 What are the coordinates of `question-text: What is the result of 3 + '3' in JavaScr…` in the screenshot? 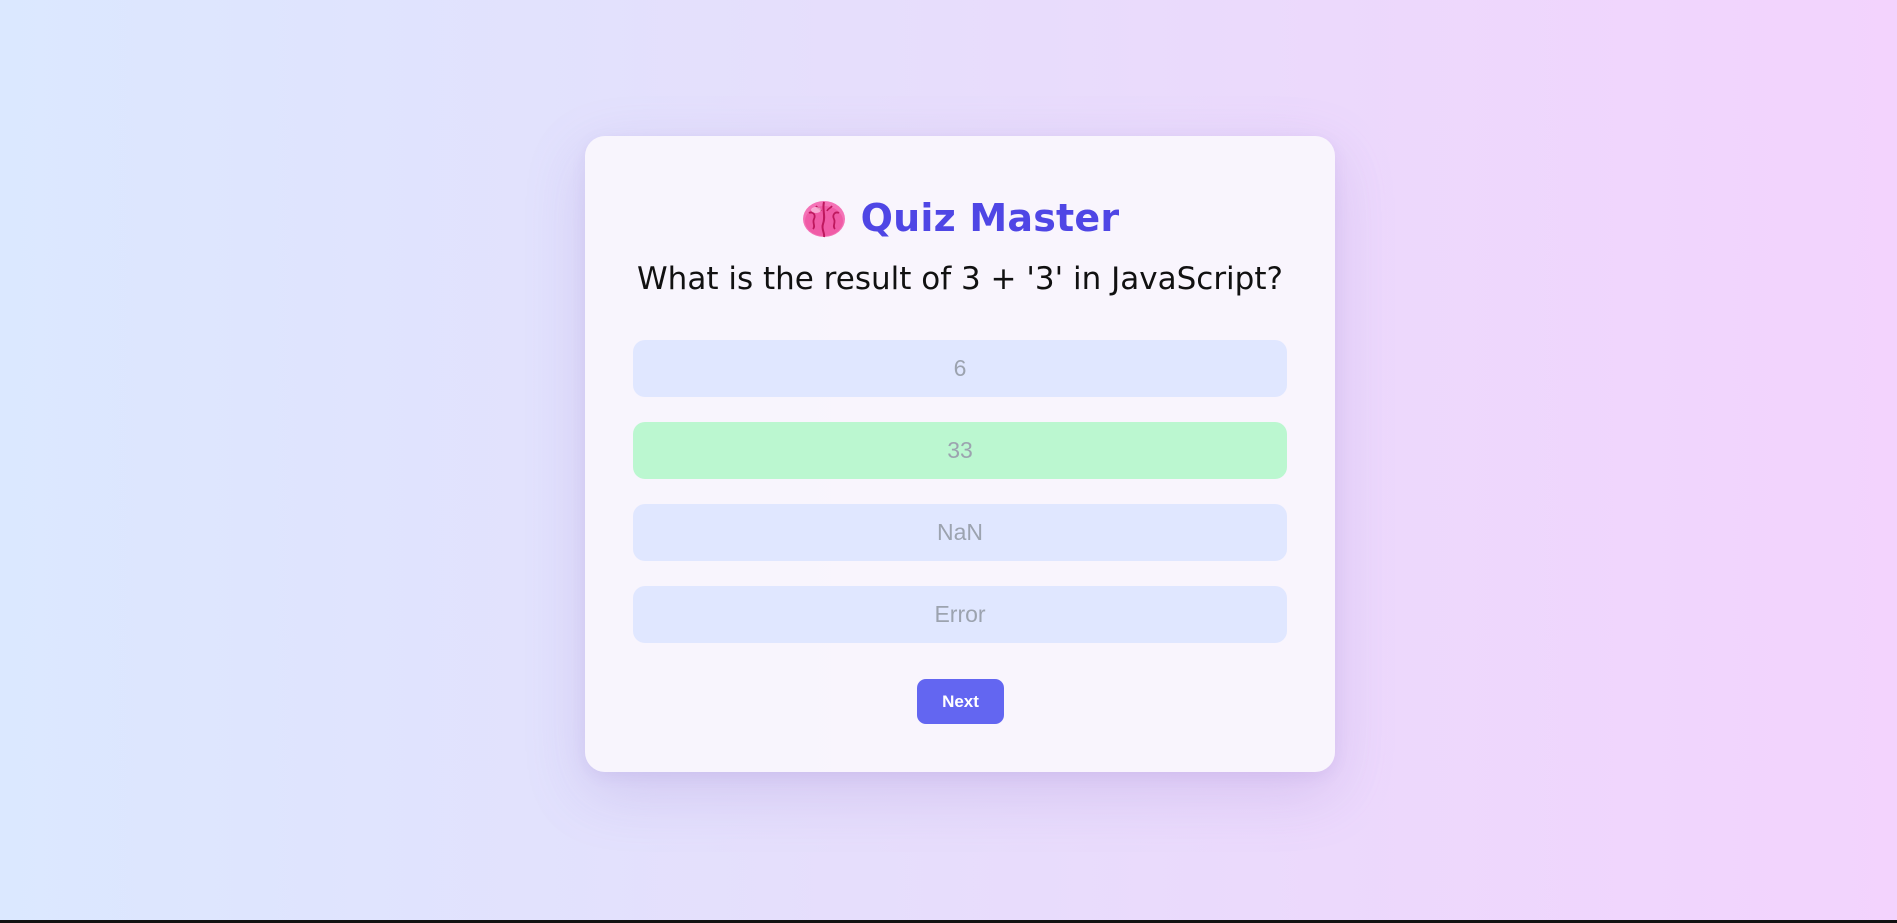 It's located at (960, 279).